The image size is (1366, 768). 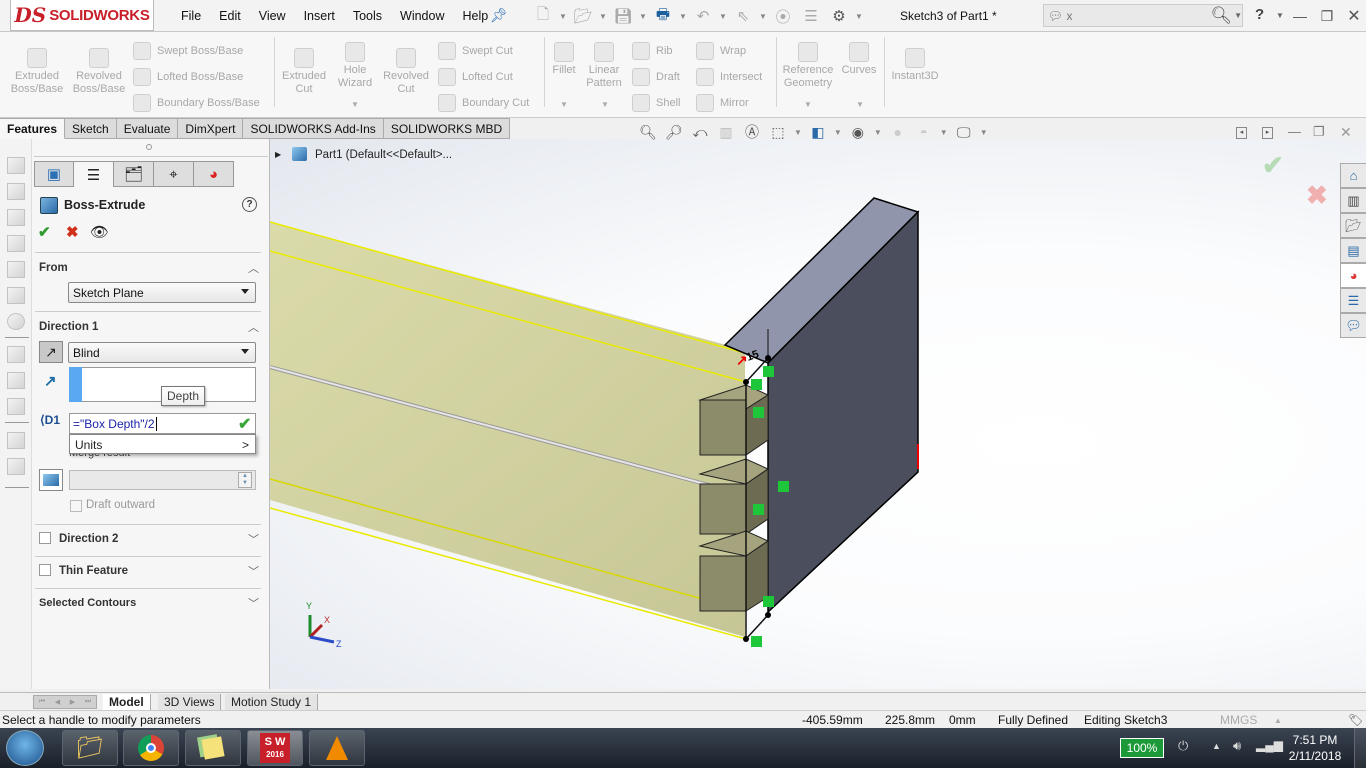 What do you see at coordinates (245, 480) in the screenshot?
I see `draft-angle-spinner: ▲ ▼` at bounding box center [245, 480].